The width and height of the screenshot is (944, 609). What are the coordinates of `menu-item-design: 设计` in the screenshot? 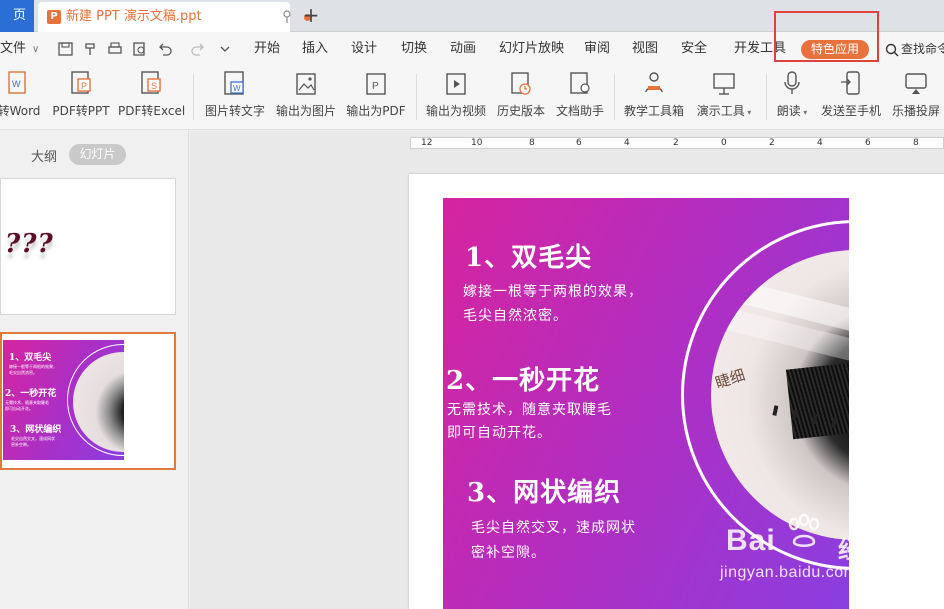 It's located at (364, 49).